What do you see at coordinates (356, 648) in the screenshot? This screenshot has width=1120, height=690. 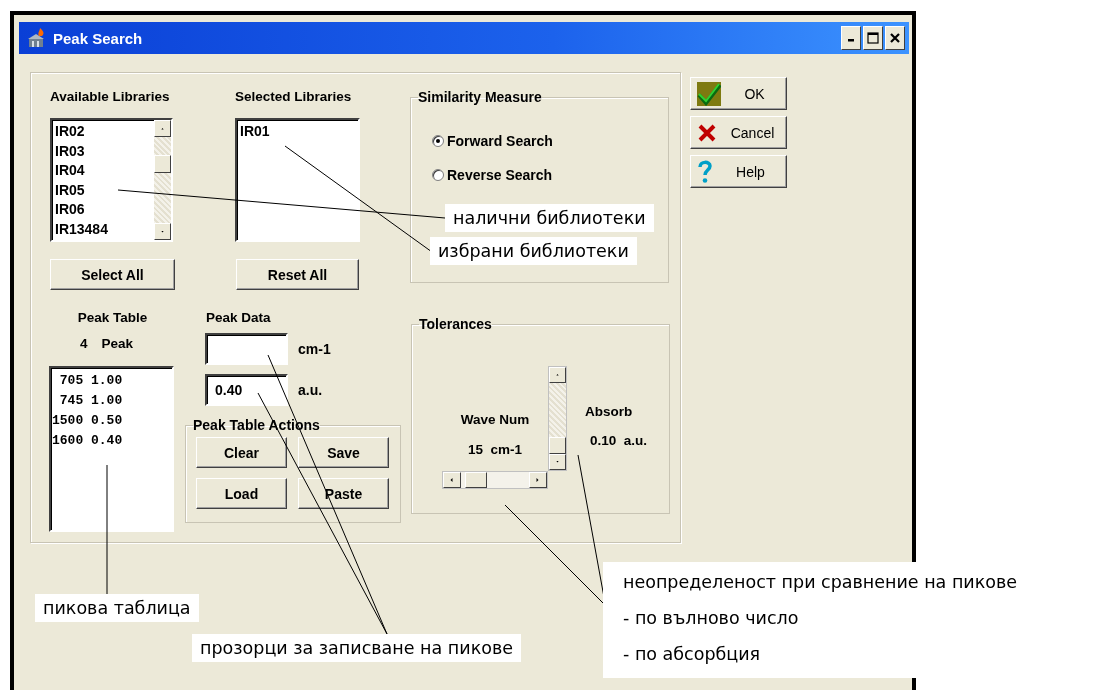 I see `annotation-label: прозорци за записване на пикове` at bounding box center [356, 648].